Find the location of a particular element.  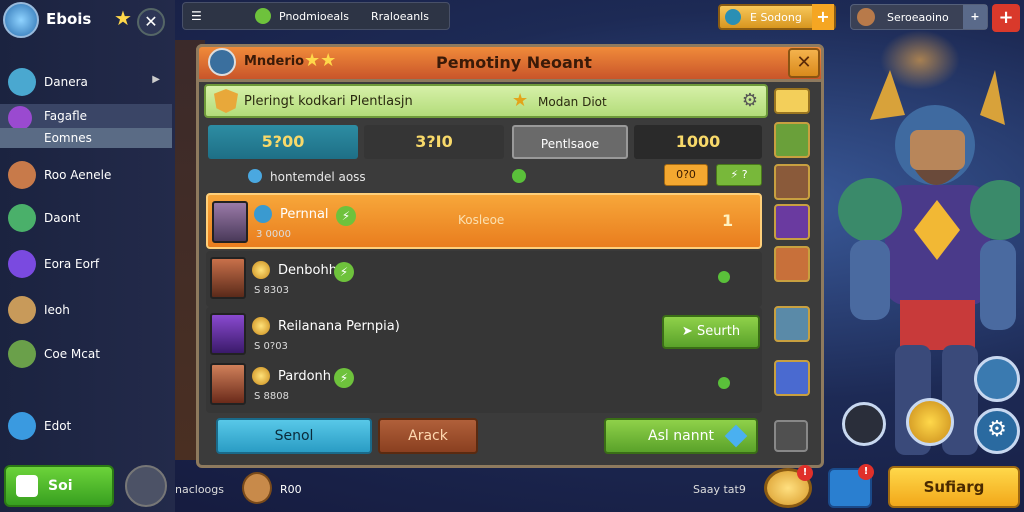

assign-button: Asl nannt is located at coordinates (681, 436).